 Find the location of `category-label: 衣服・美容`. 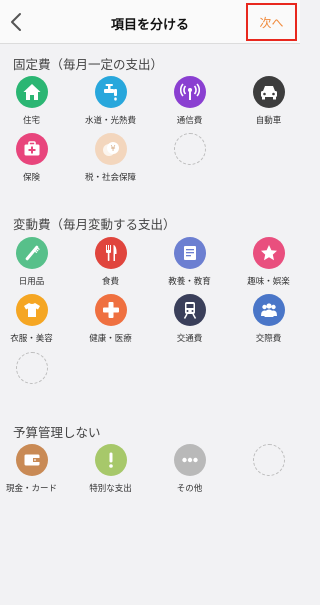

category-label: 衣服・美容 is located at coordinates (31, 339).